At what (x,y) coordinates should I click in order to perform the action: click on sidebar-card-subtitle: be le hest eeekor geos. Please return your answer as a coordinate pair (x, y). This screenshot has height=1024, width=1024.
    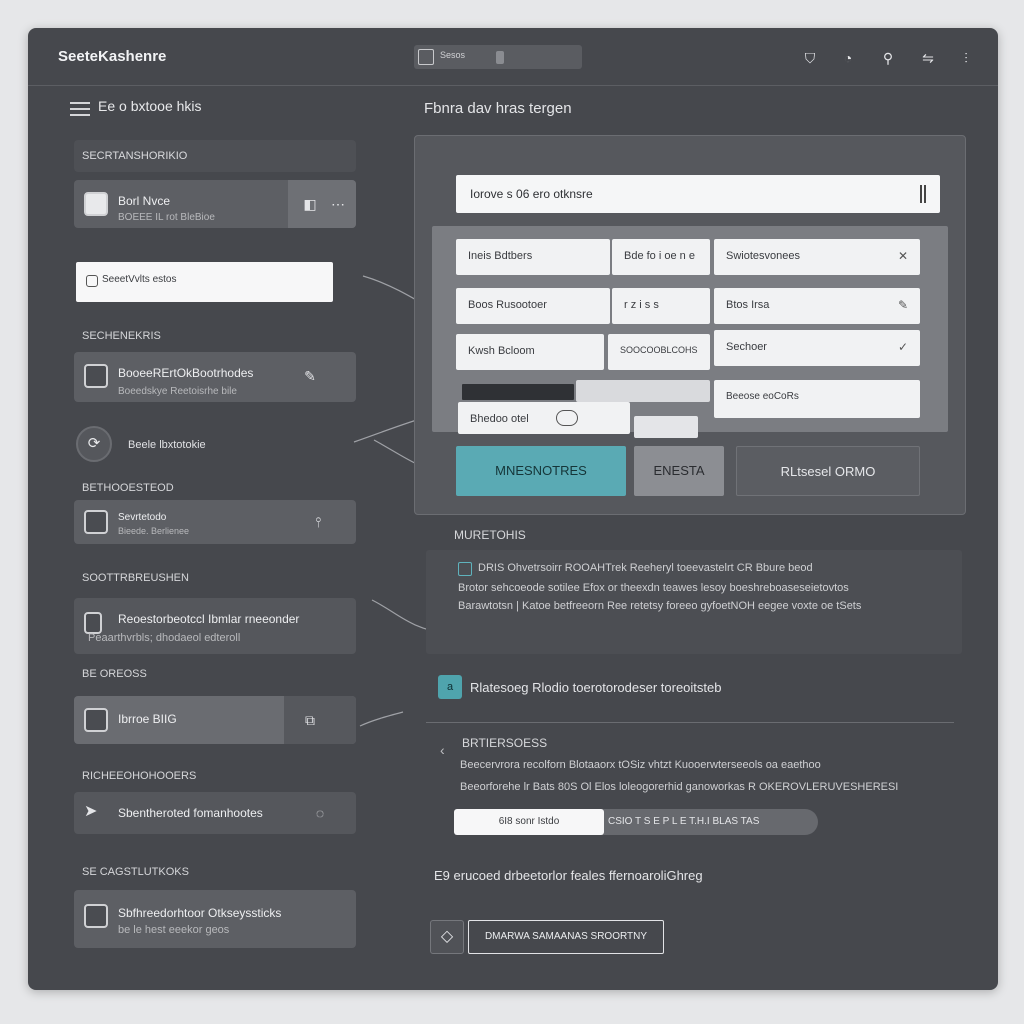
    Looking at the image, I should click on (174, 930).